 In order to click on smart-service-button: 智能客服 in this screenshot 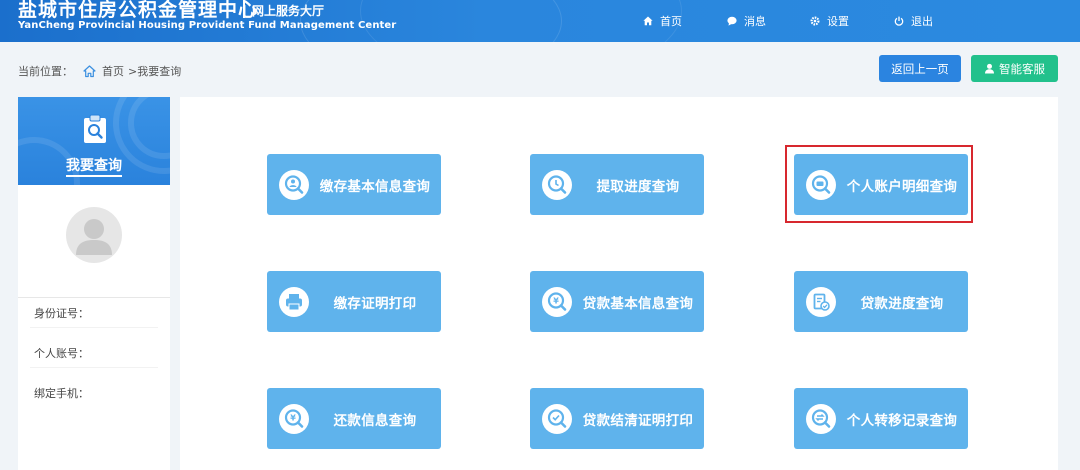, I will do `click(1014, 68)`.